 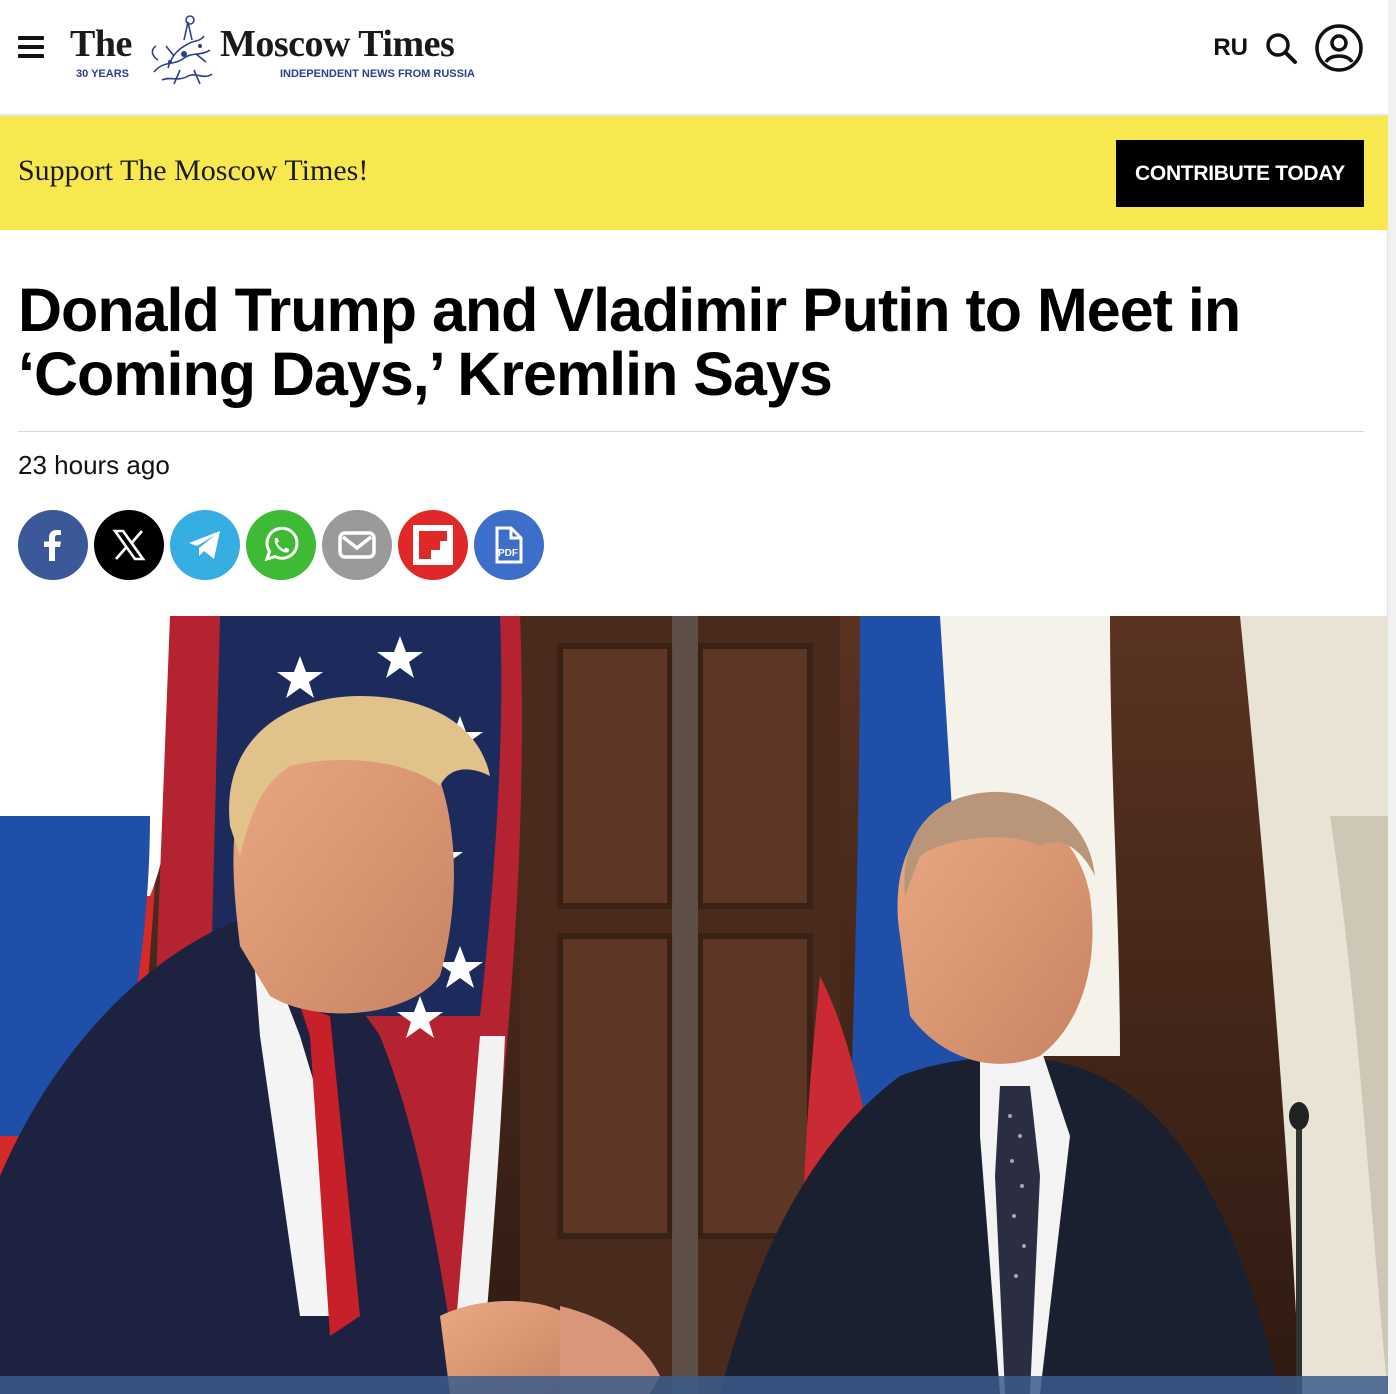 What do you see at coordinates (691, 431) in the screenshot?
I see `headline-divider` at bounding box center [691, 431].